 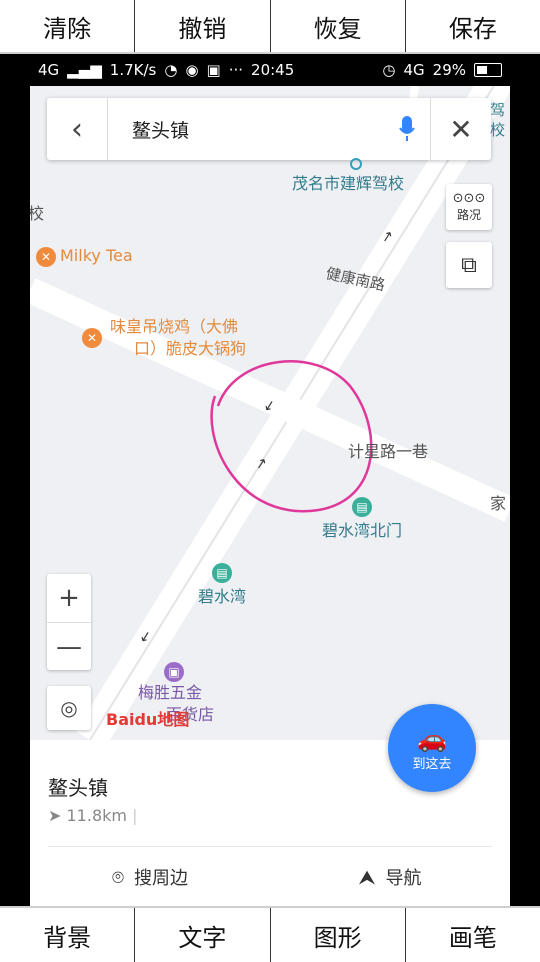 I want to click on layers-button: ⧉, so click(x=469, y=265).